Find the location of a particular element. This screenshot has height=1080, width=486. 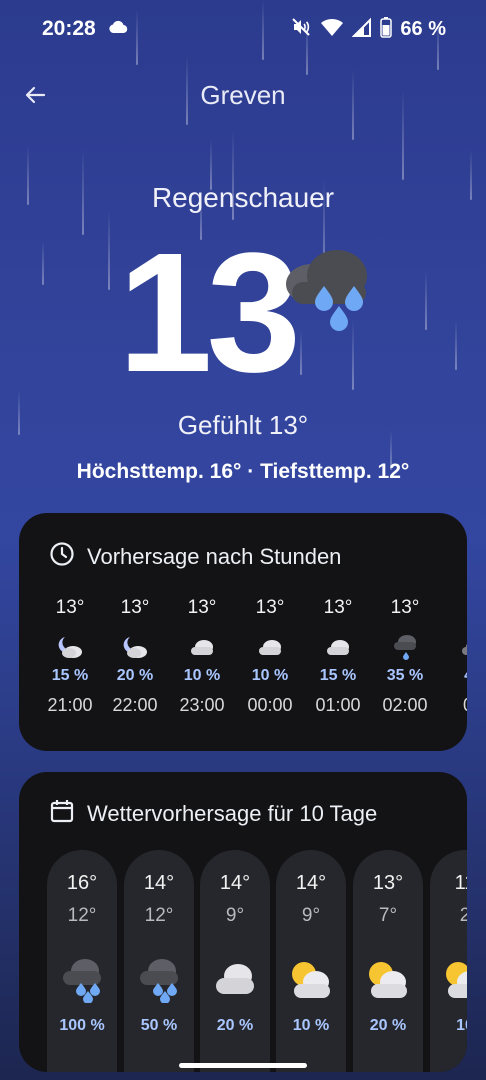

daily-forecast-title: Wettervorhersage für 10 Tage is located at coordinates (232, 813).